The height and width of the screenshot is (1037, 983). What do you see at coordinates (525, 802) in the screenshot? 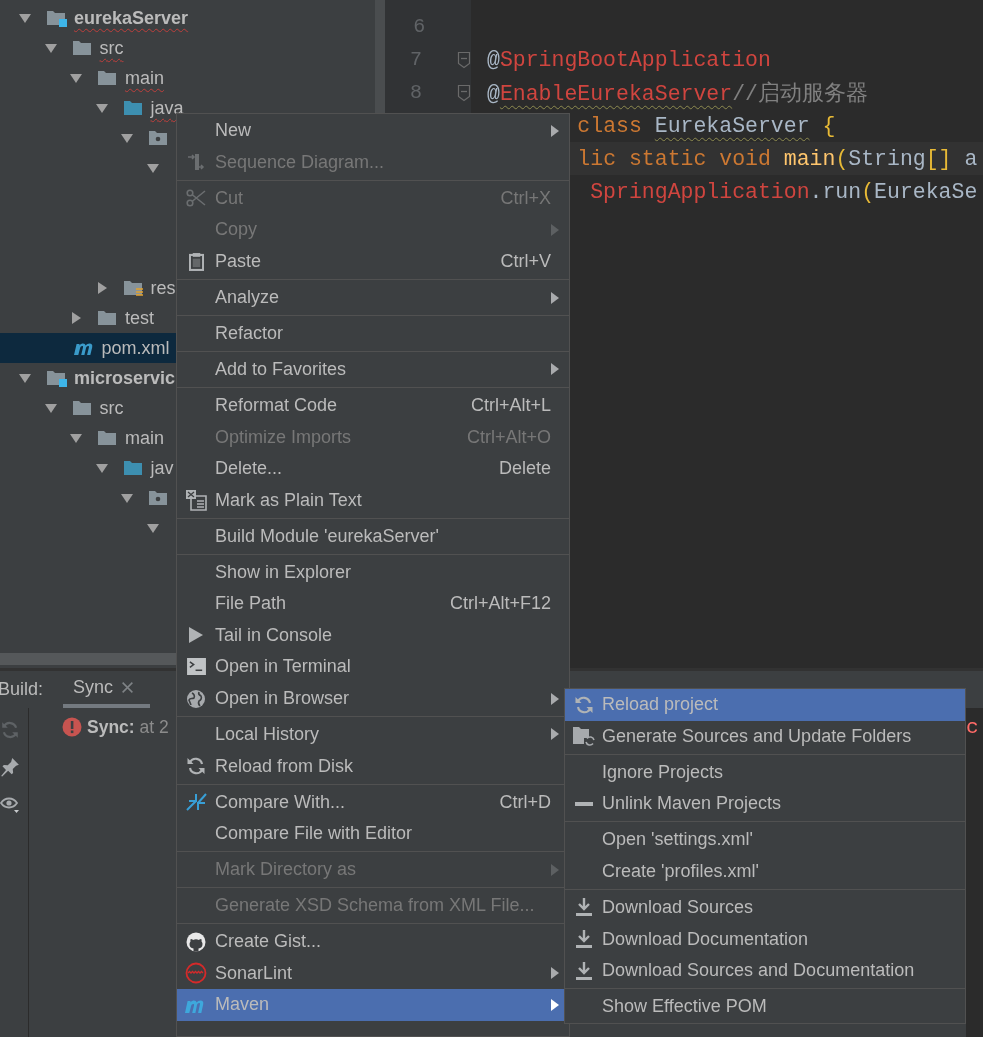
I see `shortcut-text: Ctrl+D` at bounding box center [525, 802].